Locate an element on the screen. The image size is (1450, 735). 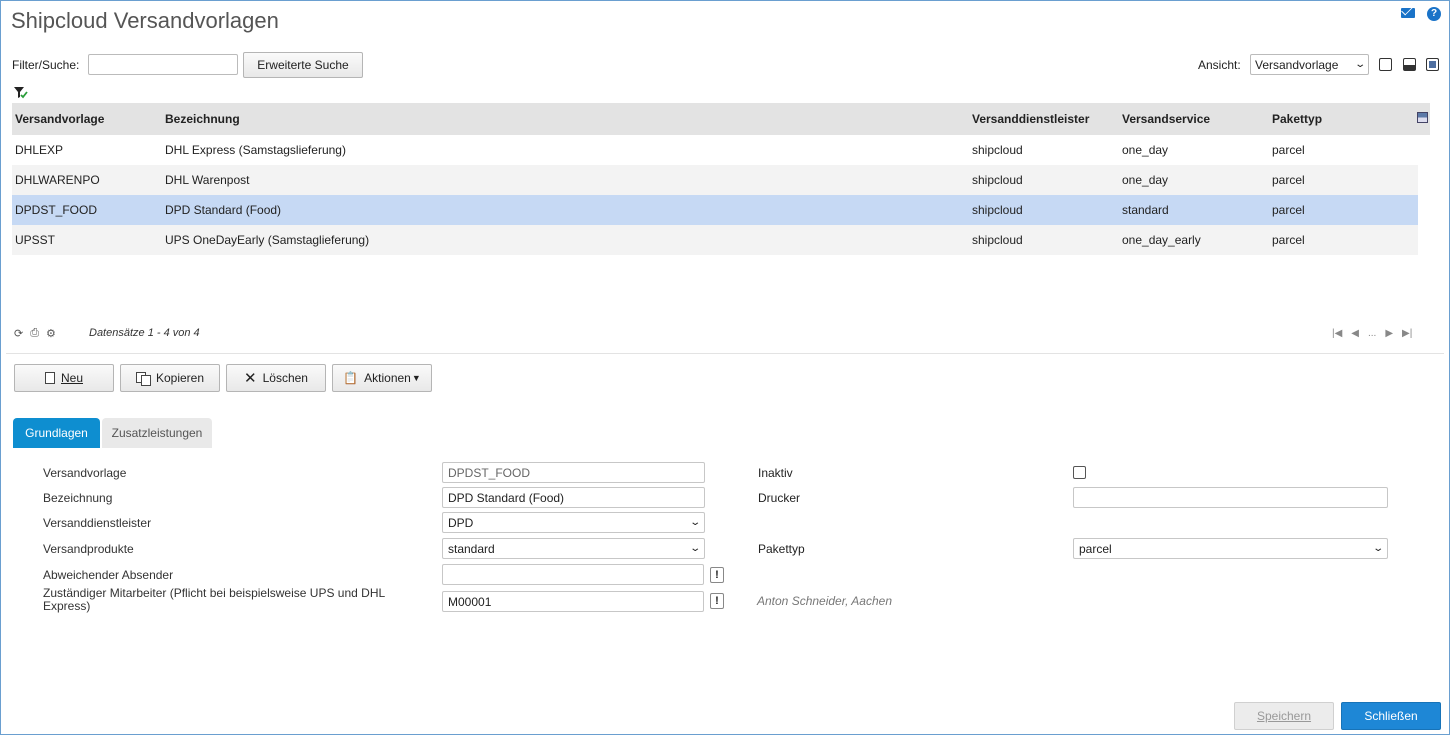
prev-page-icon: ◀ is located at coordinates (1355, 333).